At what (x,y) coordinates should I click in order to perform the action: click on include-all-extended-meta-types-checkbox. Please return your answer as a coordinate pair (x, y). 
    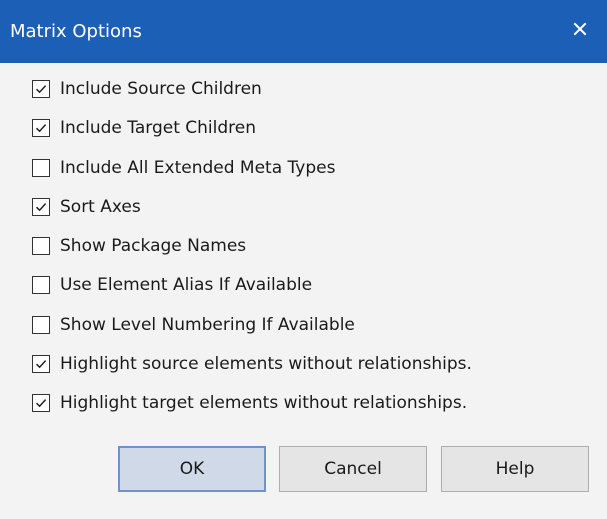
    Looking at the image, I should click on (41, 168).